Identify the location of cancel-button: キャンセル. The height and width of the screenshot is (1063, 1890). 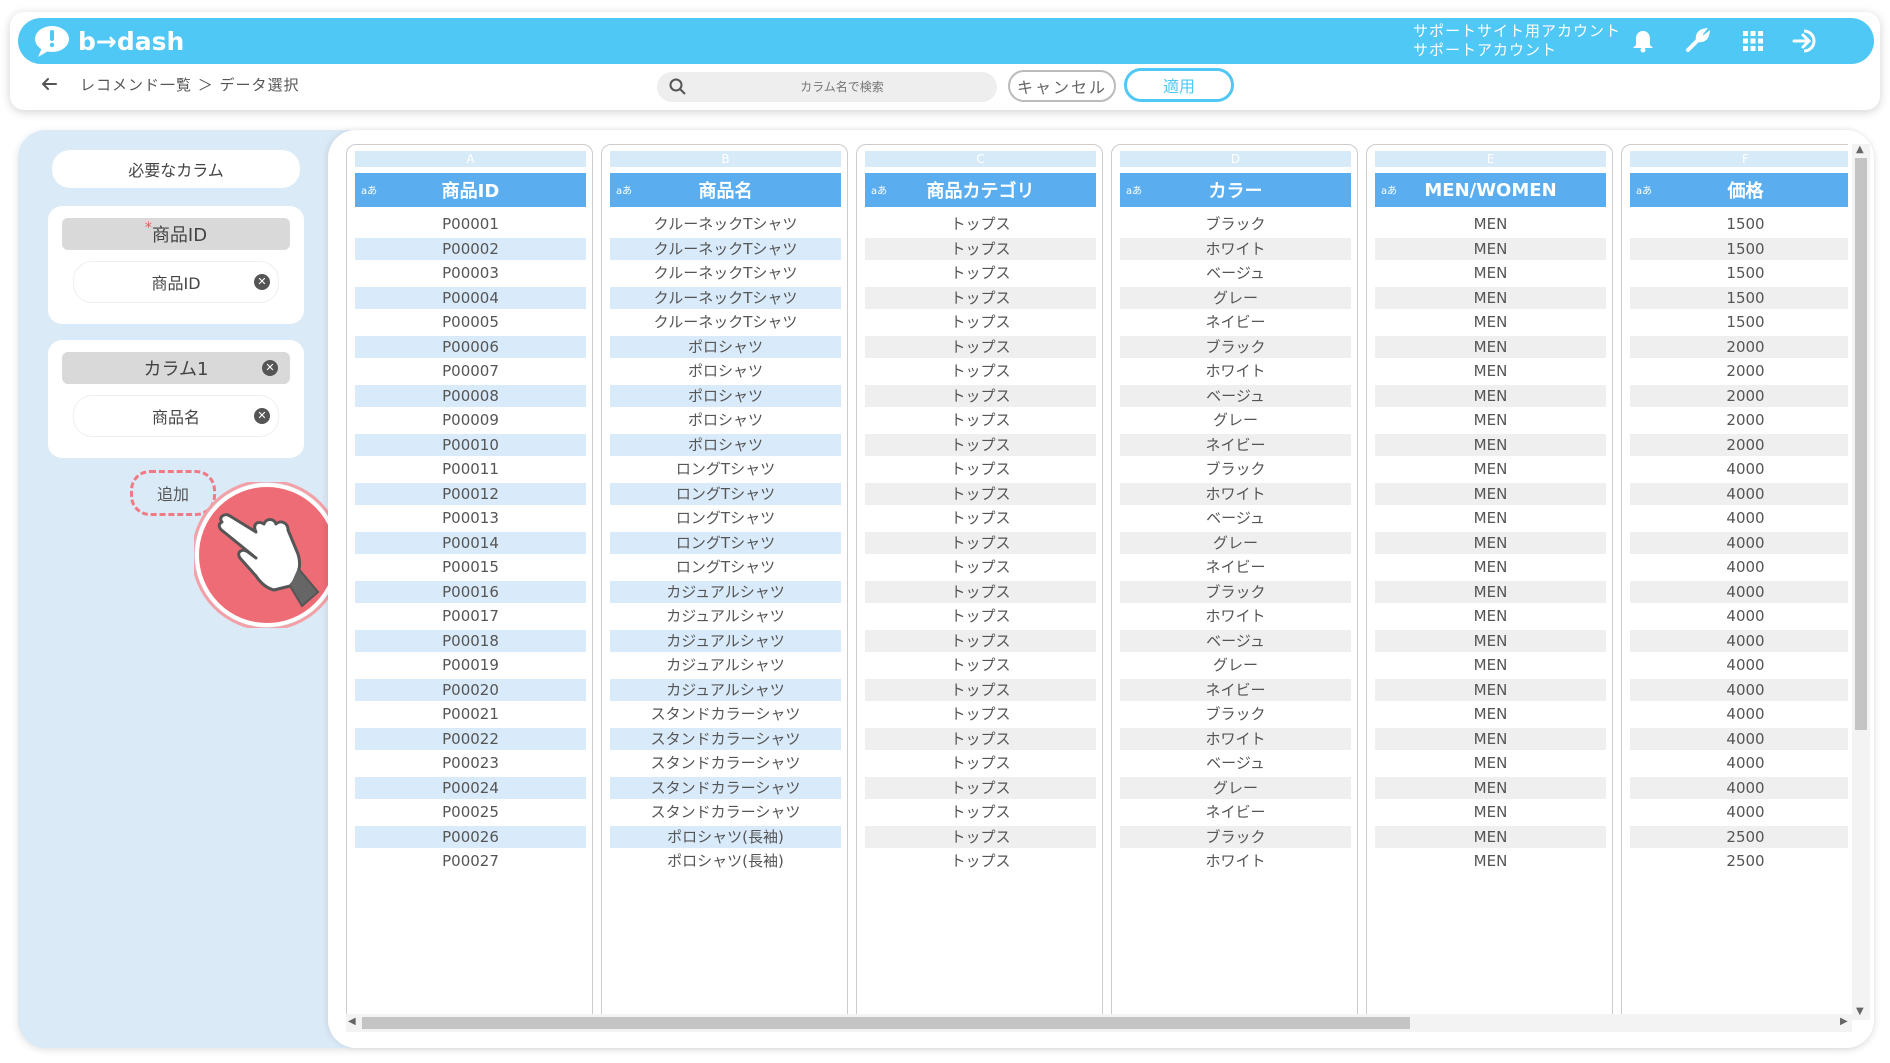
(1062, 86).